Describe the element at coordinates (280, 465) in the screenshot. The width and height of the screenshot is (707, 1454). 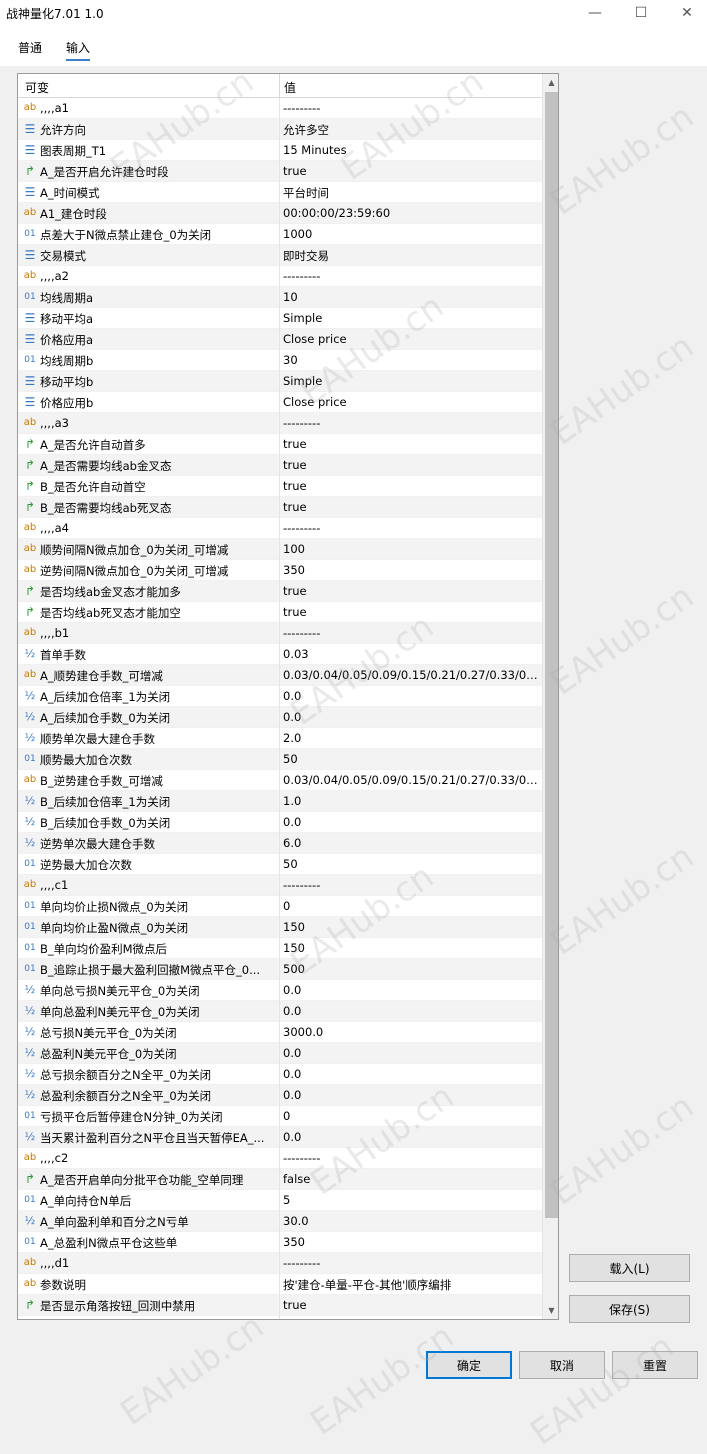
I see `table-row: ↱ A_是否需要均线ab金叉态 true` at that location.